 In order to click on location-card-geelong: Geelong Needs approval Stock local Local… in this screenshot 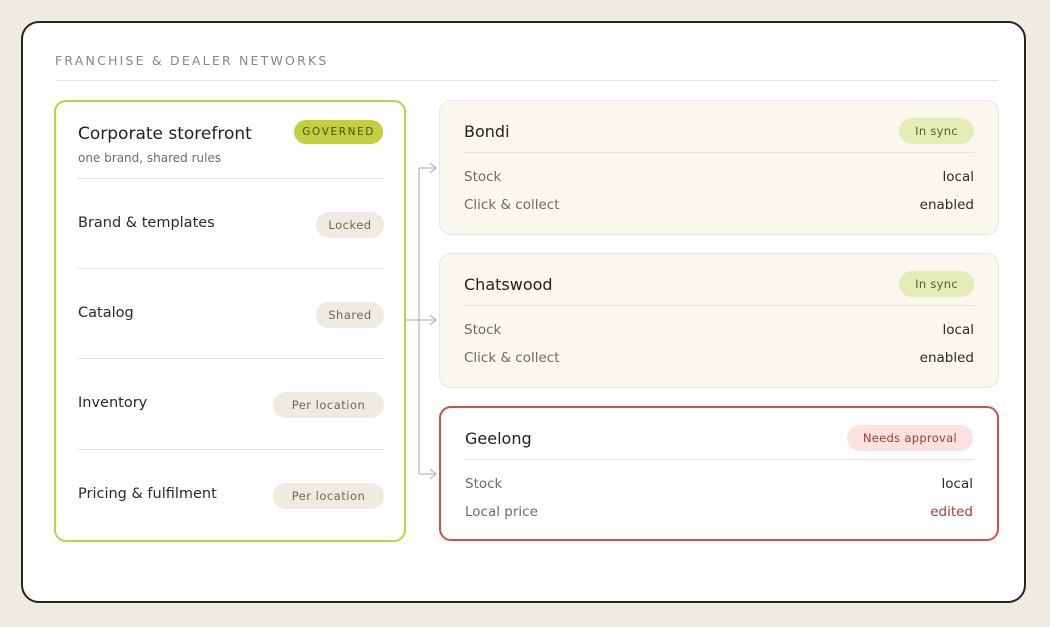, I will do `click(719, 473)`.